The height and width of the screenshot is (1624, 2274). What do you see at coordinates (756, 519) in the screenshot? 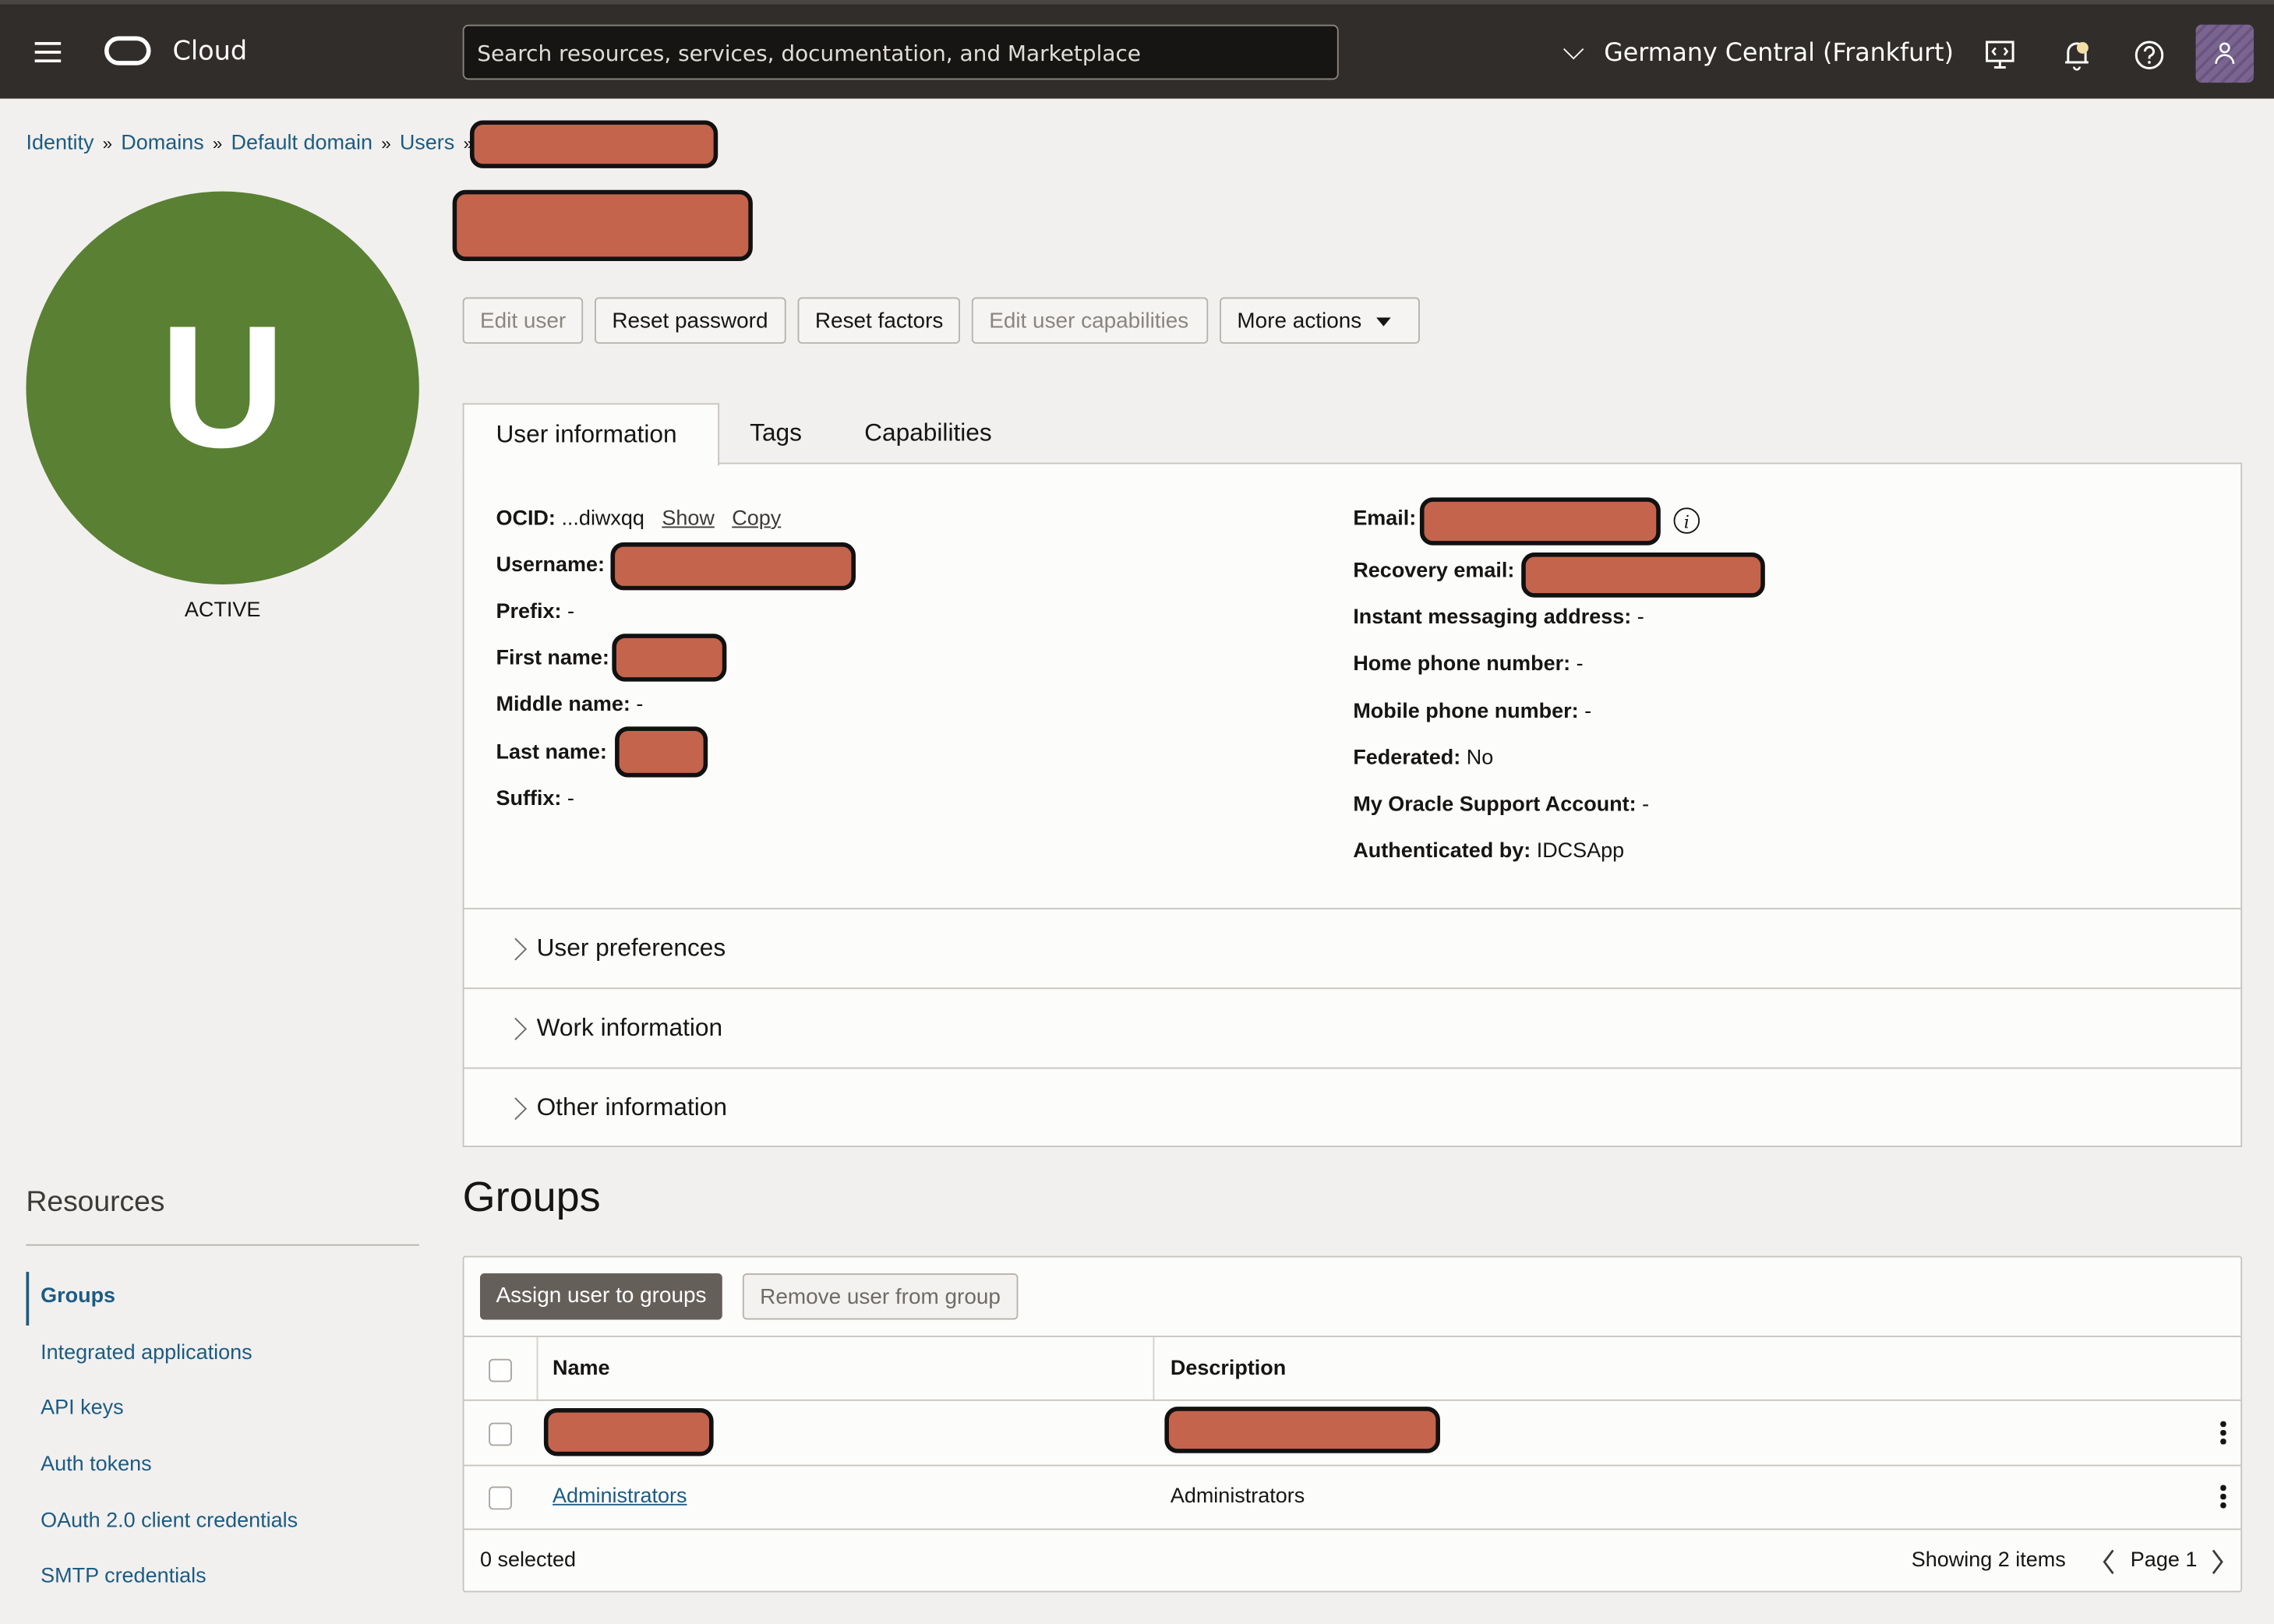
I see `copy-ocid-link: Copy` at bounding box center [756, 519].